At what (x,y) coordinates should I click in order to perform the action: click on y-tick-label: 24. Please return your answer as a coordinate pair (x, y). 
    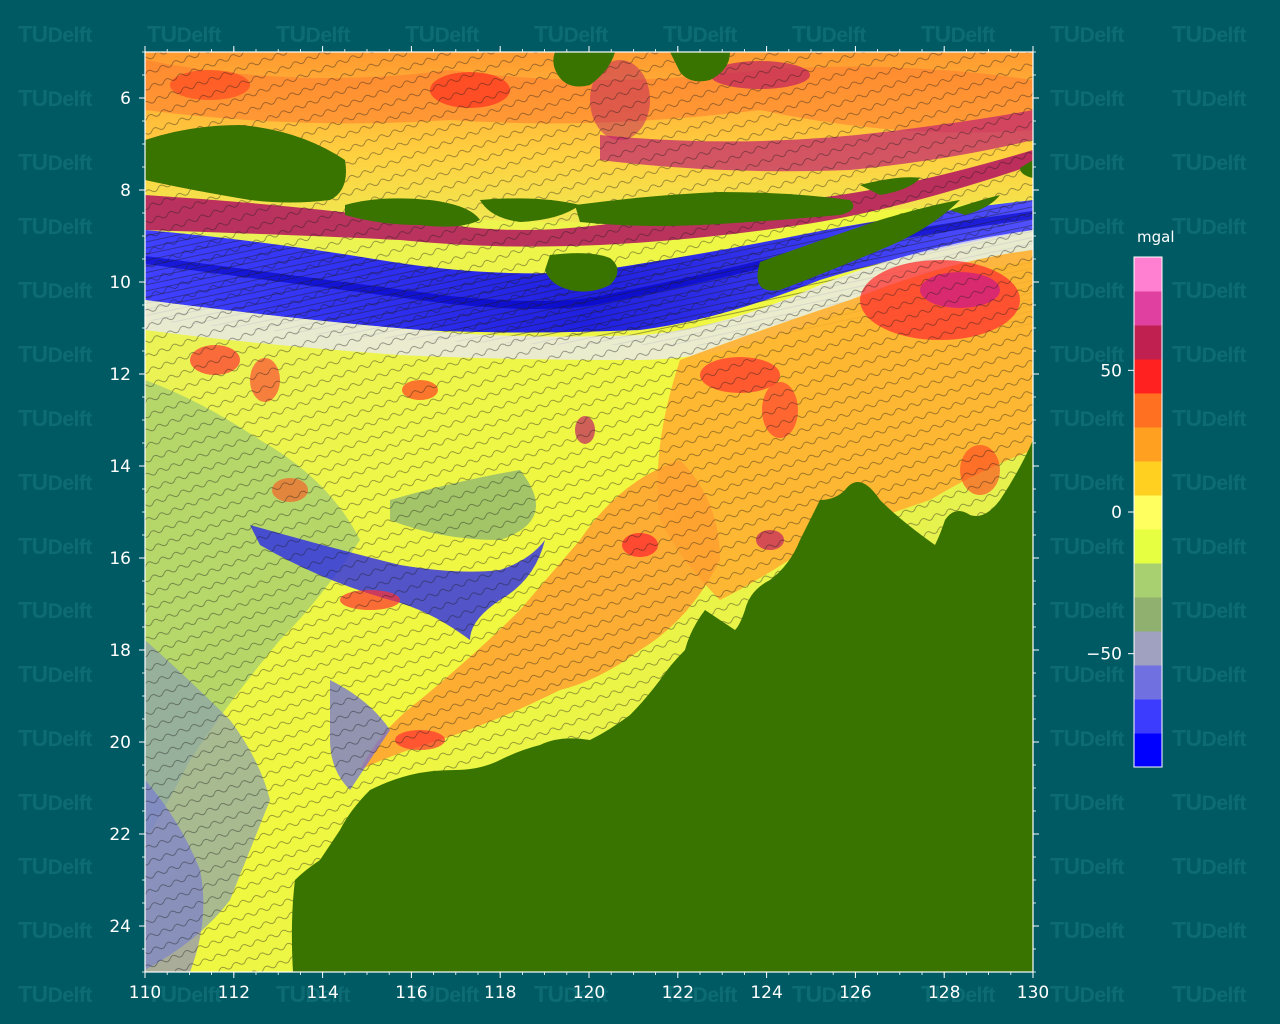
    Looking at the image, I should click on (120, 927).